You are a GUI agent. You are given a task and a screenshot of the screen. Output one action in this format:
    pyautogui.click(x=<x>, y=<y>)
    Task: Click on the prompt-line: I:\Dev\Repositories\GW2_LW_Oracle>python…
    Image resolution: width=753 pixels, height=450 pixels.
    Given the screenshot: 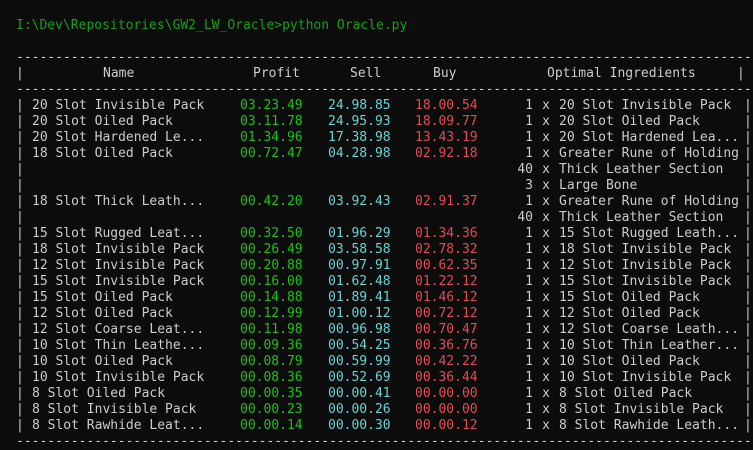 What is the action you would take?
    pyautogui.click(x=384, y=26)
    